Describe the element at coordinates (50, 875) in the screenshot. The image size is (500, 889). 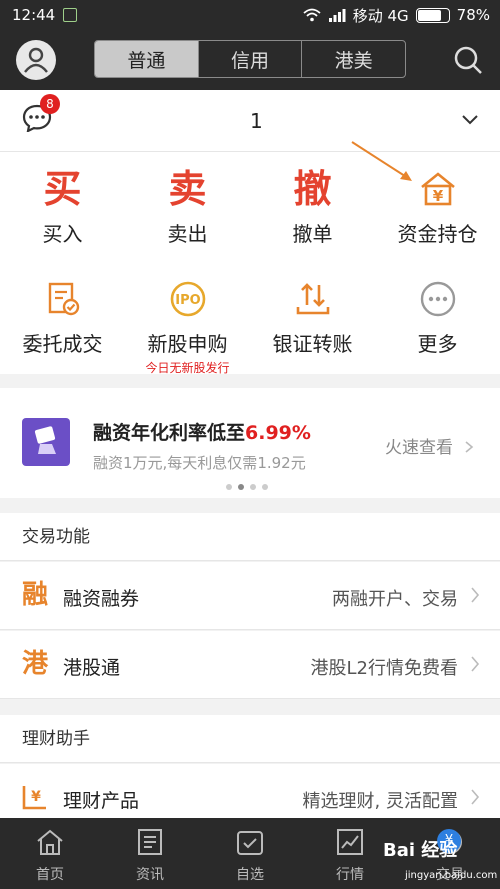
I see `nav-home-label: 首页` at that location.